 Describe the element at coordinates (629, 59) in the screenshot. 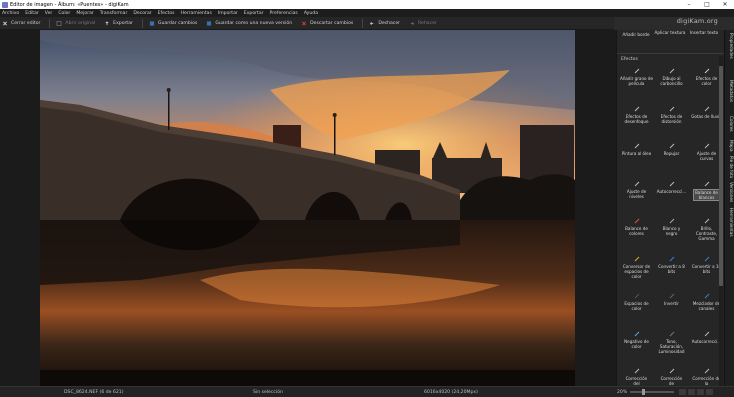

I see `effects-section-title: Efectos` at that location.